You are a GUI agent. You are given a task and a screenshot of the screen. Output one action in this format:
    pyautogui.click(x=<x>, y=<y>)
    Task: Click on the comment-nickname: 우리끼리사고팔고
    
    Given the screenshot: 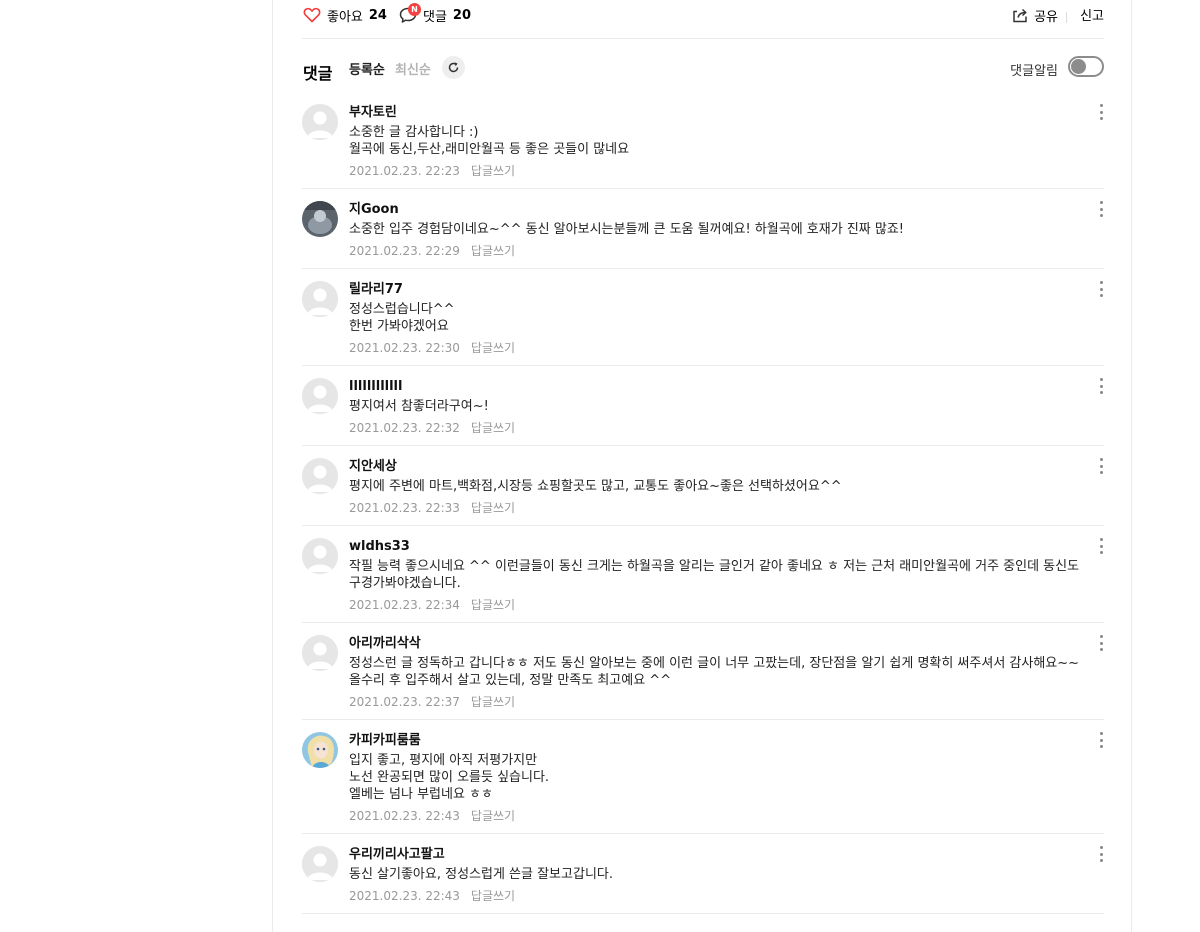 What is the action you would take?
    pyautogui.click(x=726, y=855)
    